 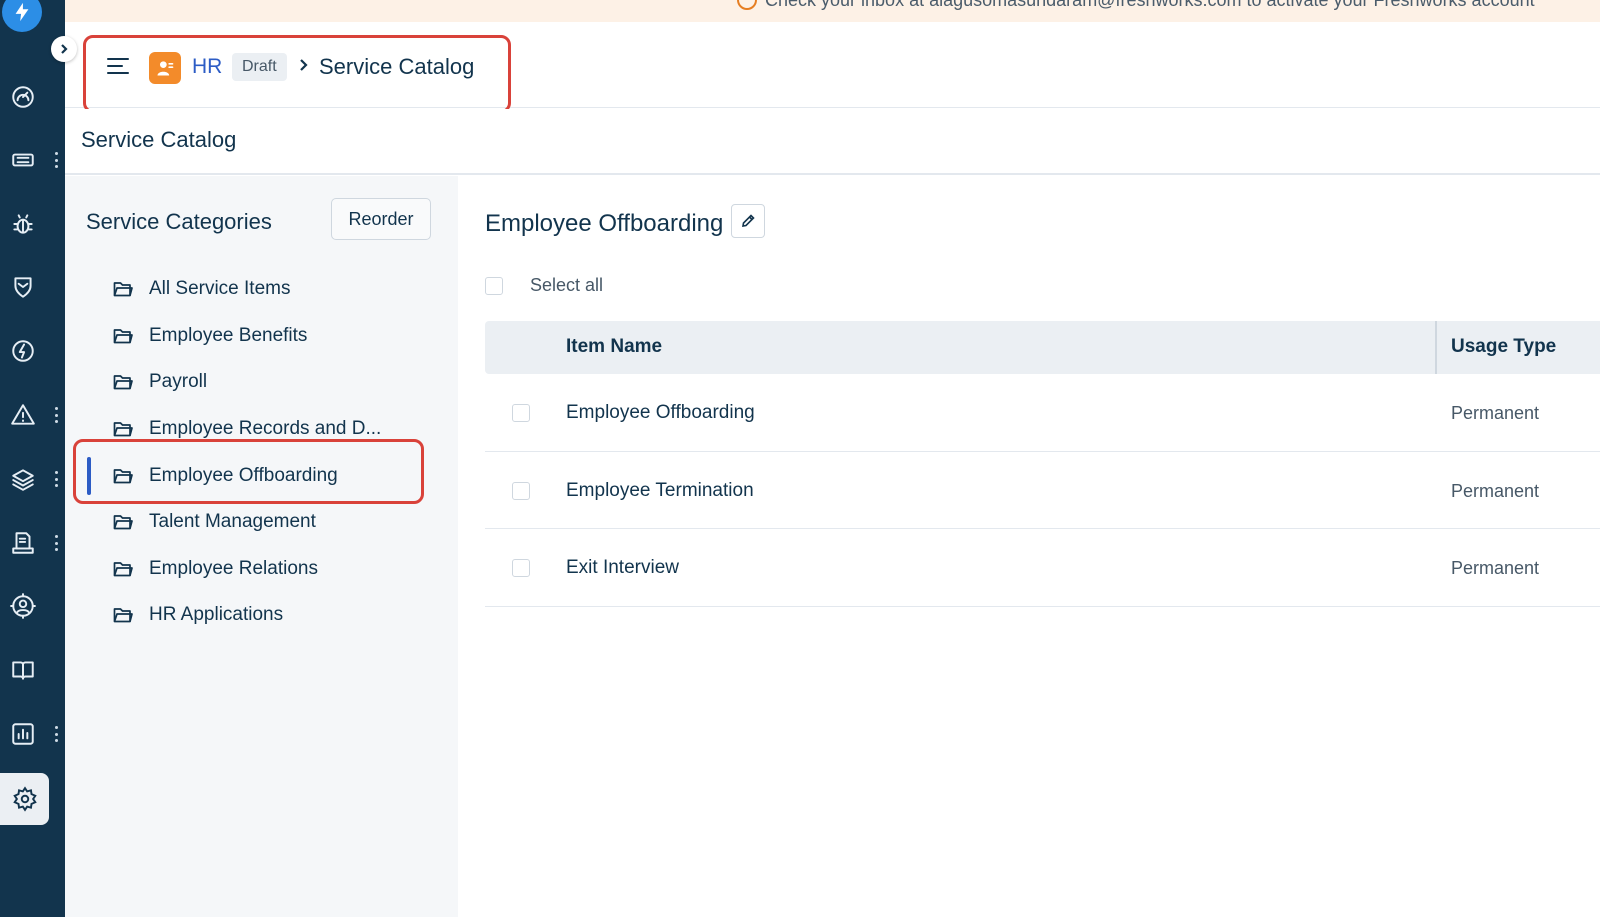 I want to click on category-label: Talent Management, so click(x=232, y=522).